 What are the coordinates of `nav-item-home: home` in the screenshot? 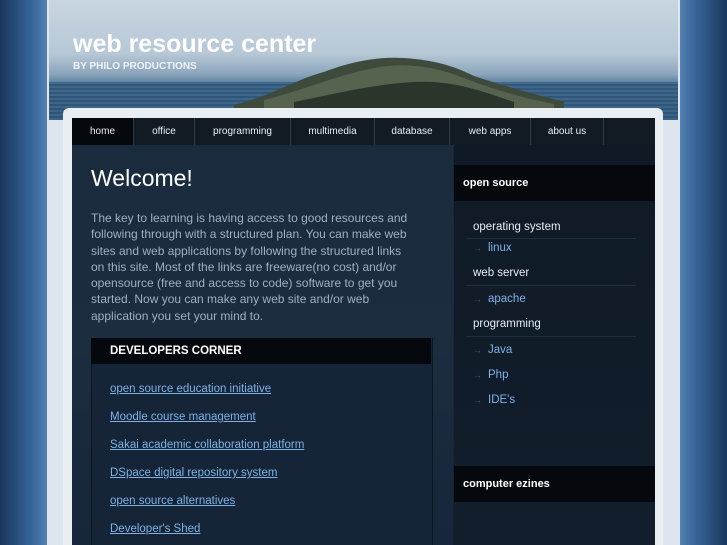 It's located at (103, 131).